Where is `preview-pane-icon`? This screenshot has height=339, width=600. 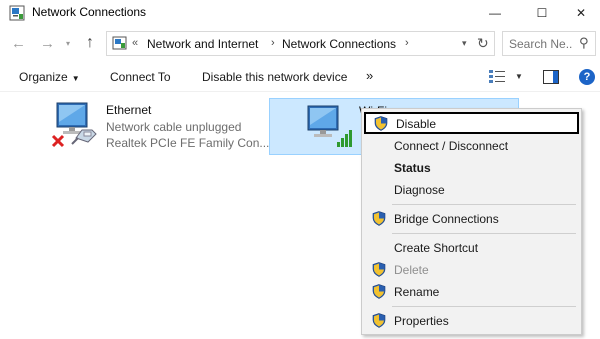
preview-pane-icon is located at coordinates (551, 77).